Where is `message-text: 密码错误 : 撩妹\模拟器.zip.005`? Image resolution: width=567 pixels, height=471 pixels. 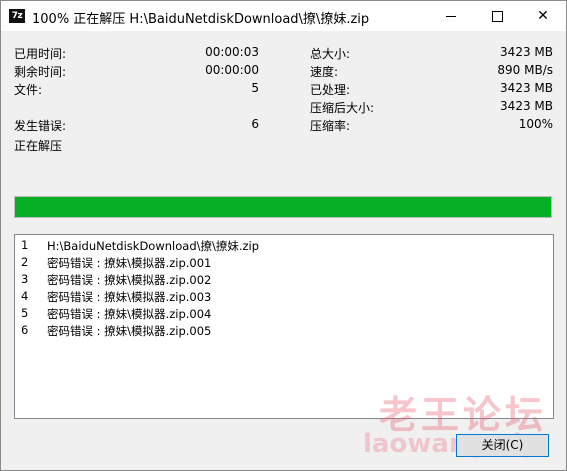
message-text: 密码错误 : 撩妹\模拟器.zip.005 is located at coordinates (129, 331).